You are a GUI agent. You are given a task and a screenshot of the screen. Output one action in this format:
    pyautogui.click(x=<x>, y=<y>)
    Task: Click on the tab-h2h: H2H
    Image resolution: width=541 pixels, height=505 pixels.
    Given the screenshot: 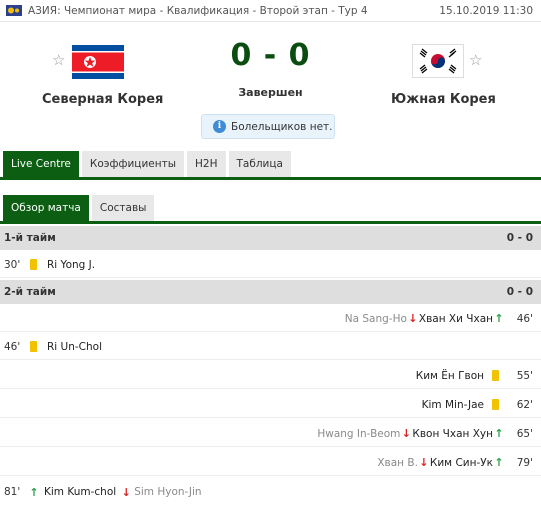 What is the action you would take?
    pyautogui.click(x=206, y=164)
    